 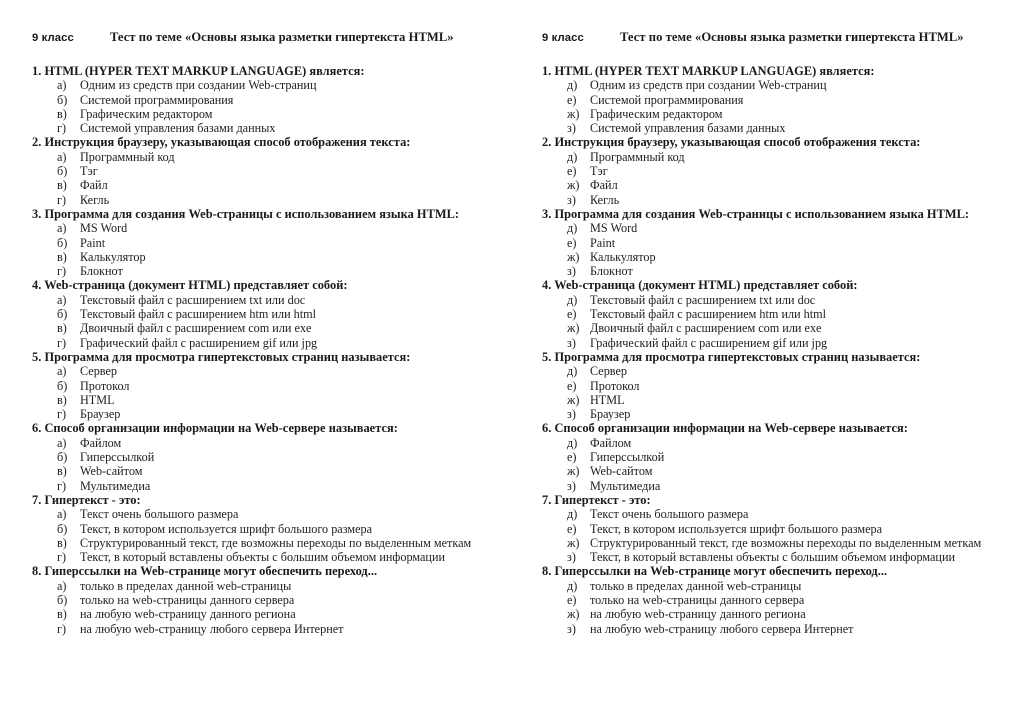 What do you see at coordinates (263, 514) in the screenshot?
I see `option-item: а) Текст очень большого размера` at bounding box center [263, 514].